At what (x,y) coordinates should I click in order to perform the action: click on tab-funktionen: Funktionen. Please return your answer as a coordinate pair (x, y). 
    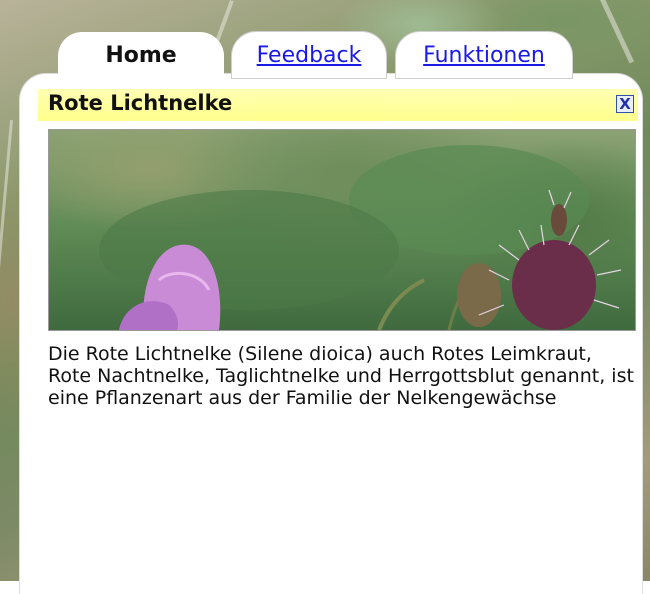
    Looking at the image, I should click on (484, 55).